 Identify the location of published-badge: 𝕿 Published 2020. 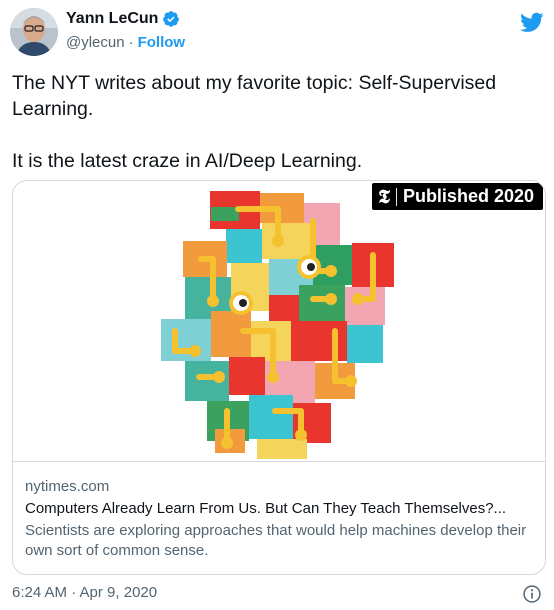
(457, 196).